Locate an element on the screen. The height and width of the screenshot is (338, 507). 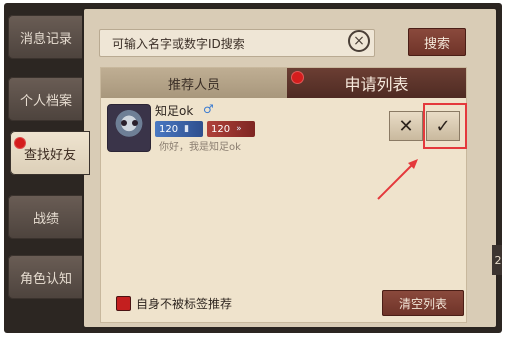
side-handle-icon: 2 is located at coordinates (497, 260).